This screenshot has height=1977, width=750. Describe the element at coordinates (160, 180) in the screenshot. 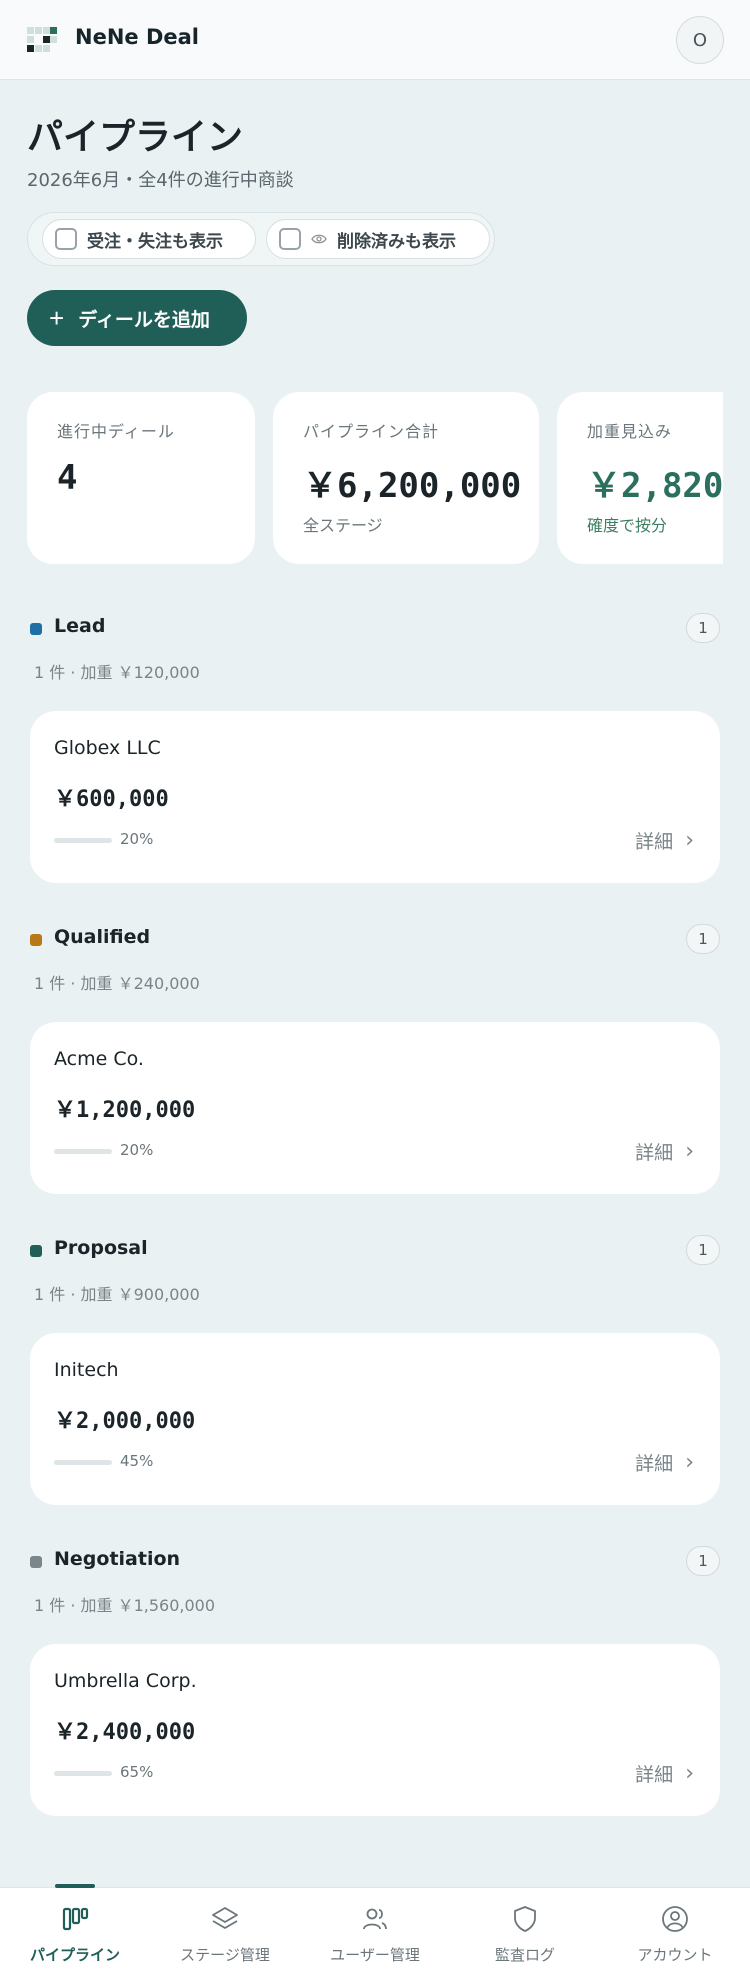

I see `page-subtitle: 2026年6月・全4件の進行中商談` at that location.